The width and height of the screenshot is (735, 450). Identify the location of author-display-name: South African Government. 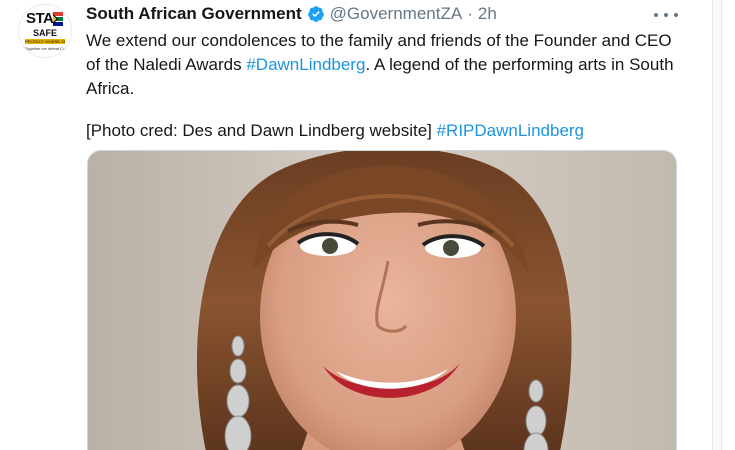
(194, 14).